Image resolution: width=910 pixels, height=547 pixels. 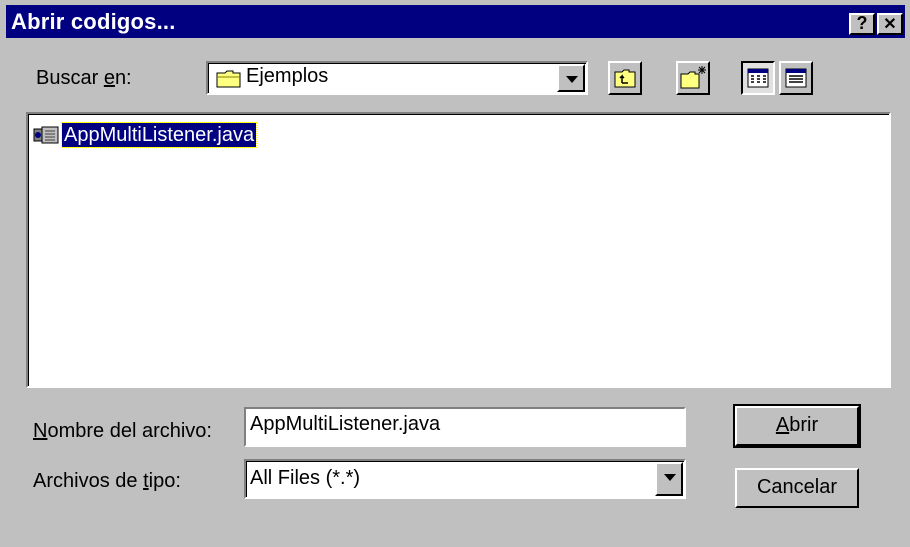 What do you see at coordinates (159, 135) in the screenshot?
I see `file-name: AppMultiListener.java` at bounding box center [159, 135].